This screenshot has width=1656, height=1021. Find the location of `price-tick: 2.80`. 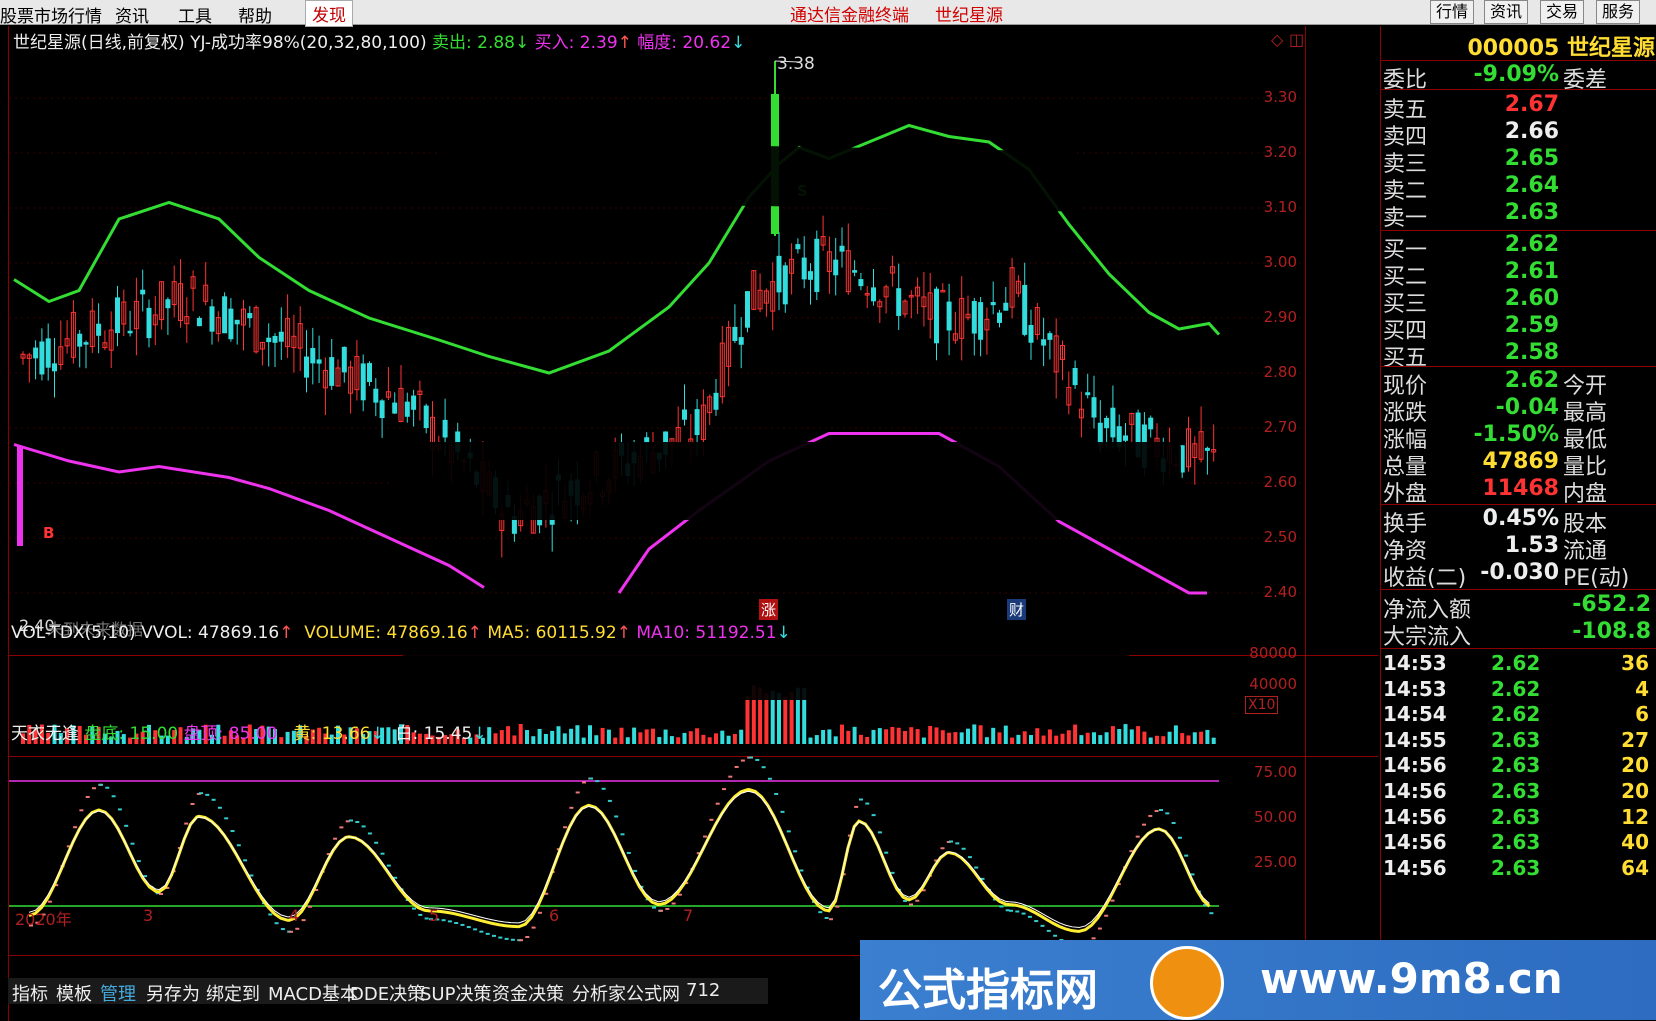

price-tick: 2.80 is located at coordinates (1280, 372).